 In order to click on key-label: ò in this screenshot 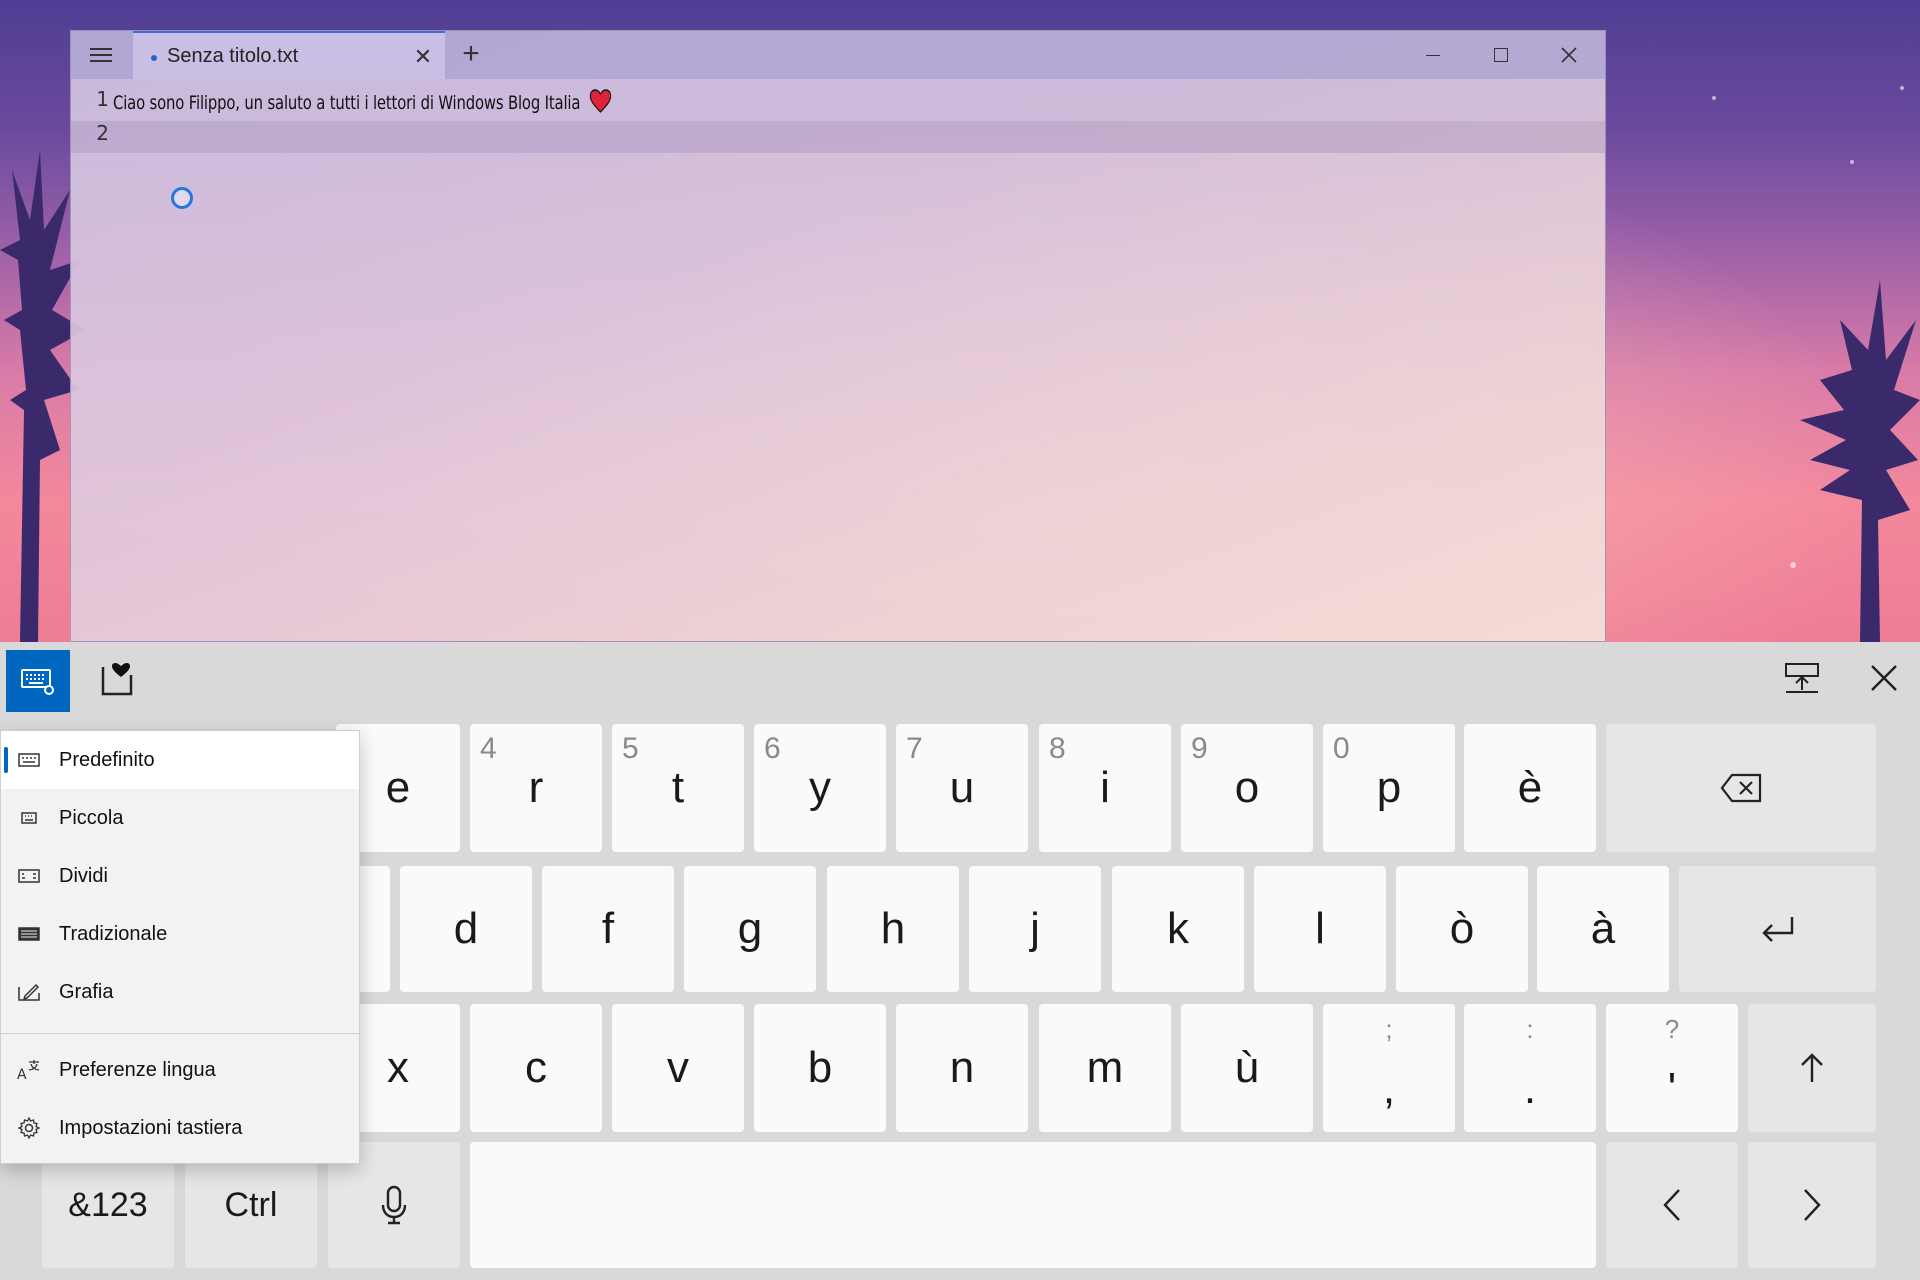, I will do `click(1462, 928)`.